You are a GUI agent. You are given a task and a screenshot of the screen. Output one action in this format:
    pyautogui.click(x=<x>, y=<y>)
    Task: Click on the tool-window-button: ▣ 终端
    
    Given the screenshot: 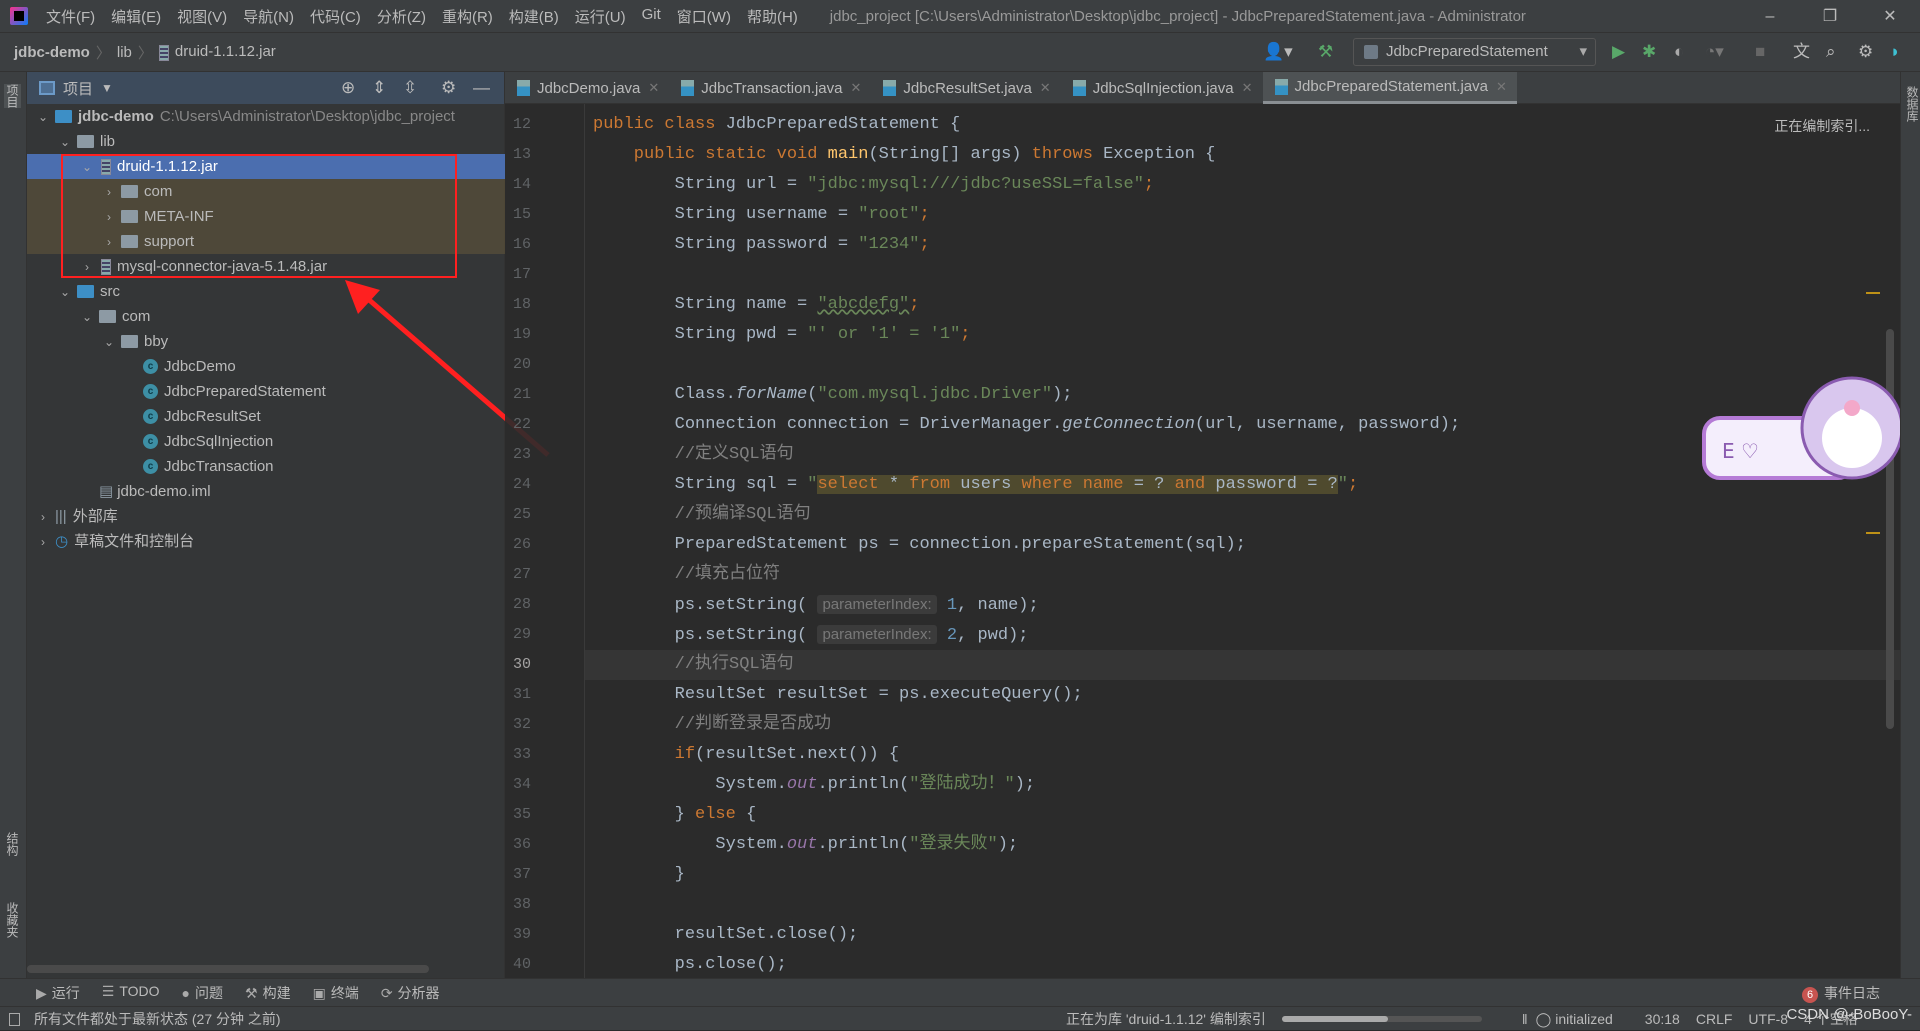 What is the action you would take?
    pyautogui.click(x=336, y=993)
    